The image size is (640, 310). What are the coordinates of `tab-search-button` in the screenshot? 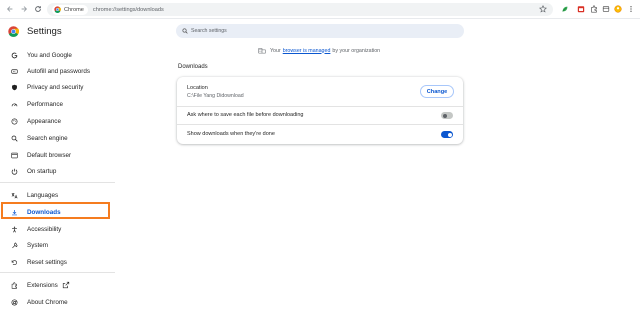 It's located at (606, 9).